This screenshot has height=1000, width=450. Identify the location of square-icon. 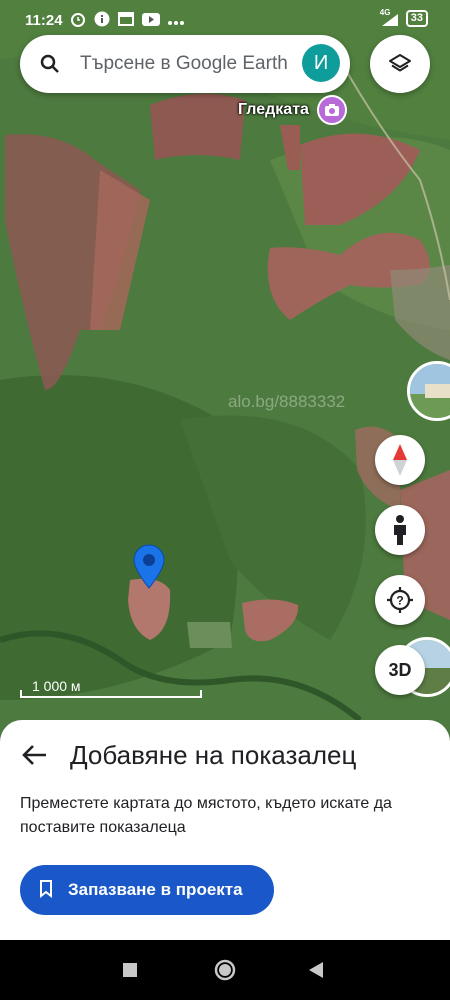
(130, 970).